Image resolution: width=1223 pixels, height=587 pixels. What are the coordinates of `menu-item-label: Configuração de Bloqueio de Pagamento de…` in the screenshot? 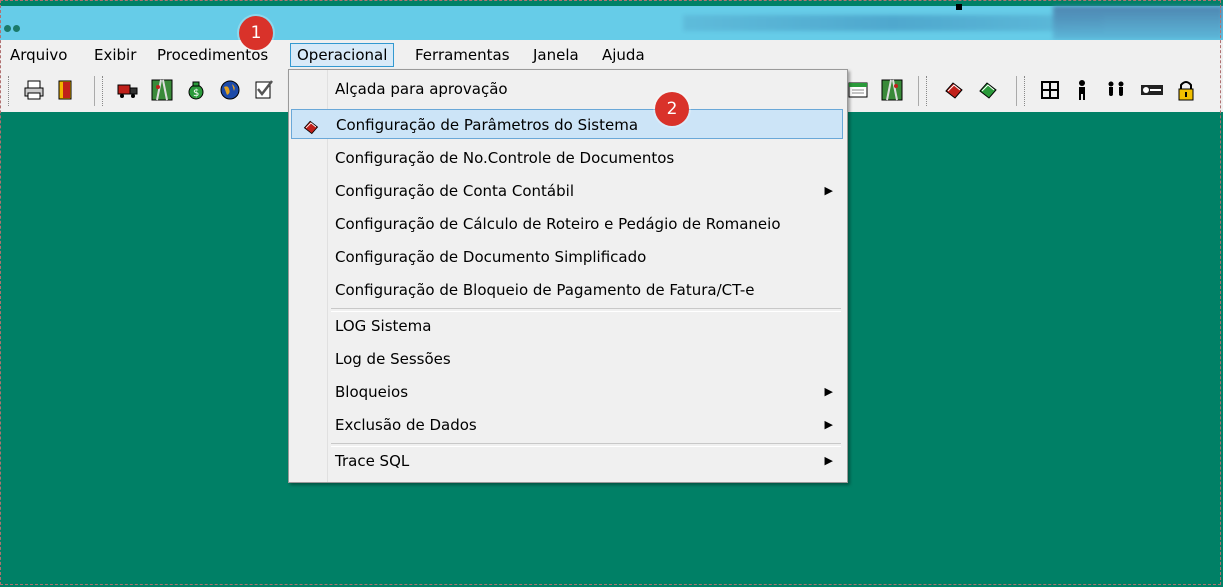 It's located at (545, 290).